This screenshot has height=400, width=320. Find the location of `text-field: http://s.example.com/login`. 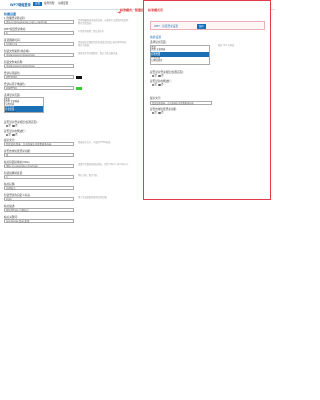

text-field: http://s.example.com/login is located at coordinates (39, 166).